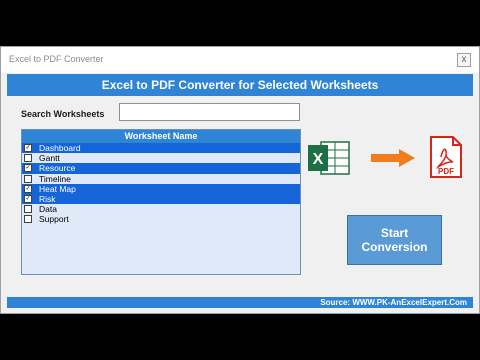 The image size is (480, 360). What do you see at coordinates (161, 219) in the screenshot?
I see `list-item: Support` at bounding box center [161, 219].